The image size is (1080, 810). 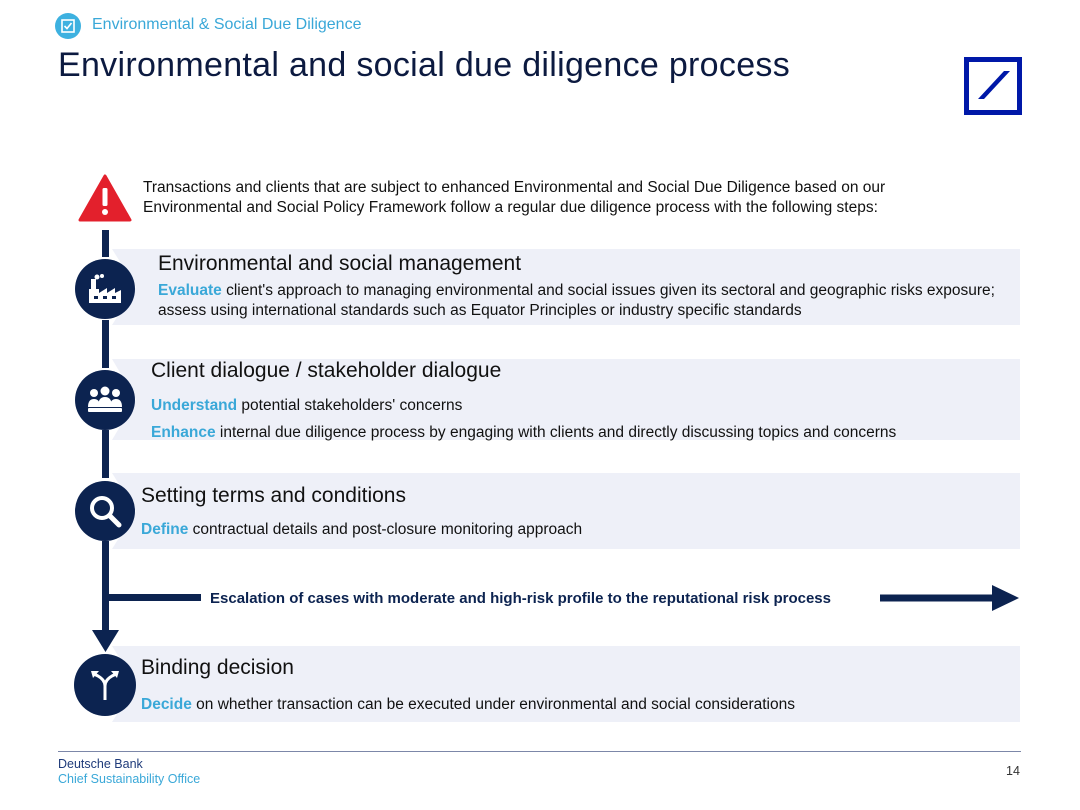 What do you see at coordinates (326, 370) in the screenshot?
I see `step-title: Client dialogue / stakeholder dialogue` at bounding box center [326, 370].